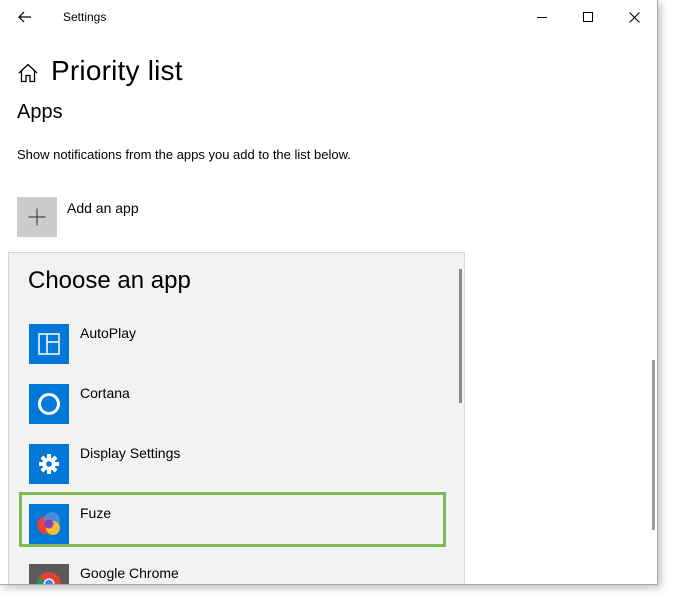 Image resolution: width=679 pixels, height=606 pixels. I want to click on close-icon, so click(634, 17).